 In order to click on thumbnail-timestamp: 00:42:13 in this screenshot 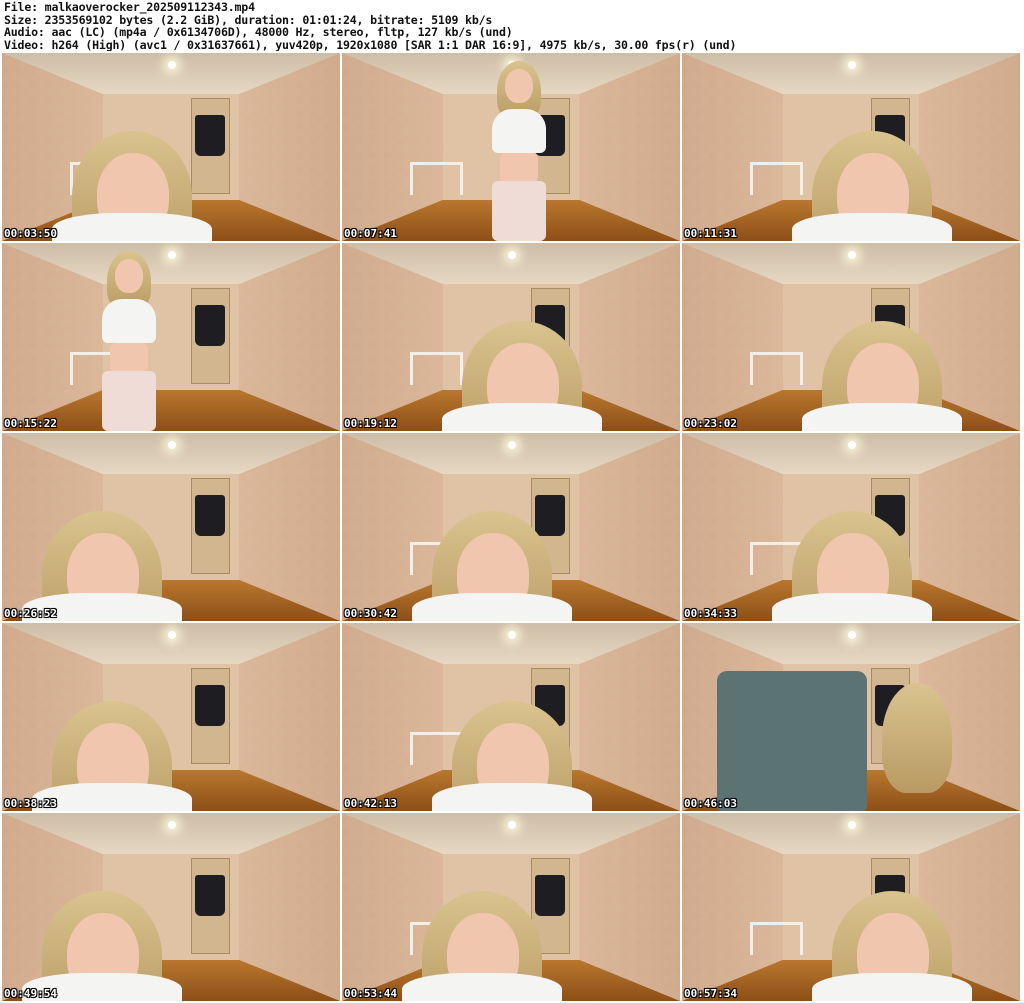, I will do `click(370, 803)`.